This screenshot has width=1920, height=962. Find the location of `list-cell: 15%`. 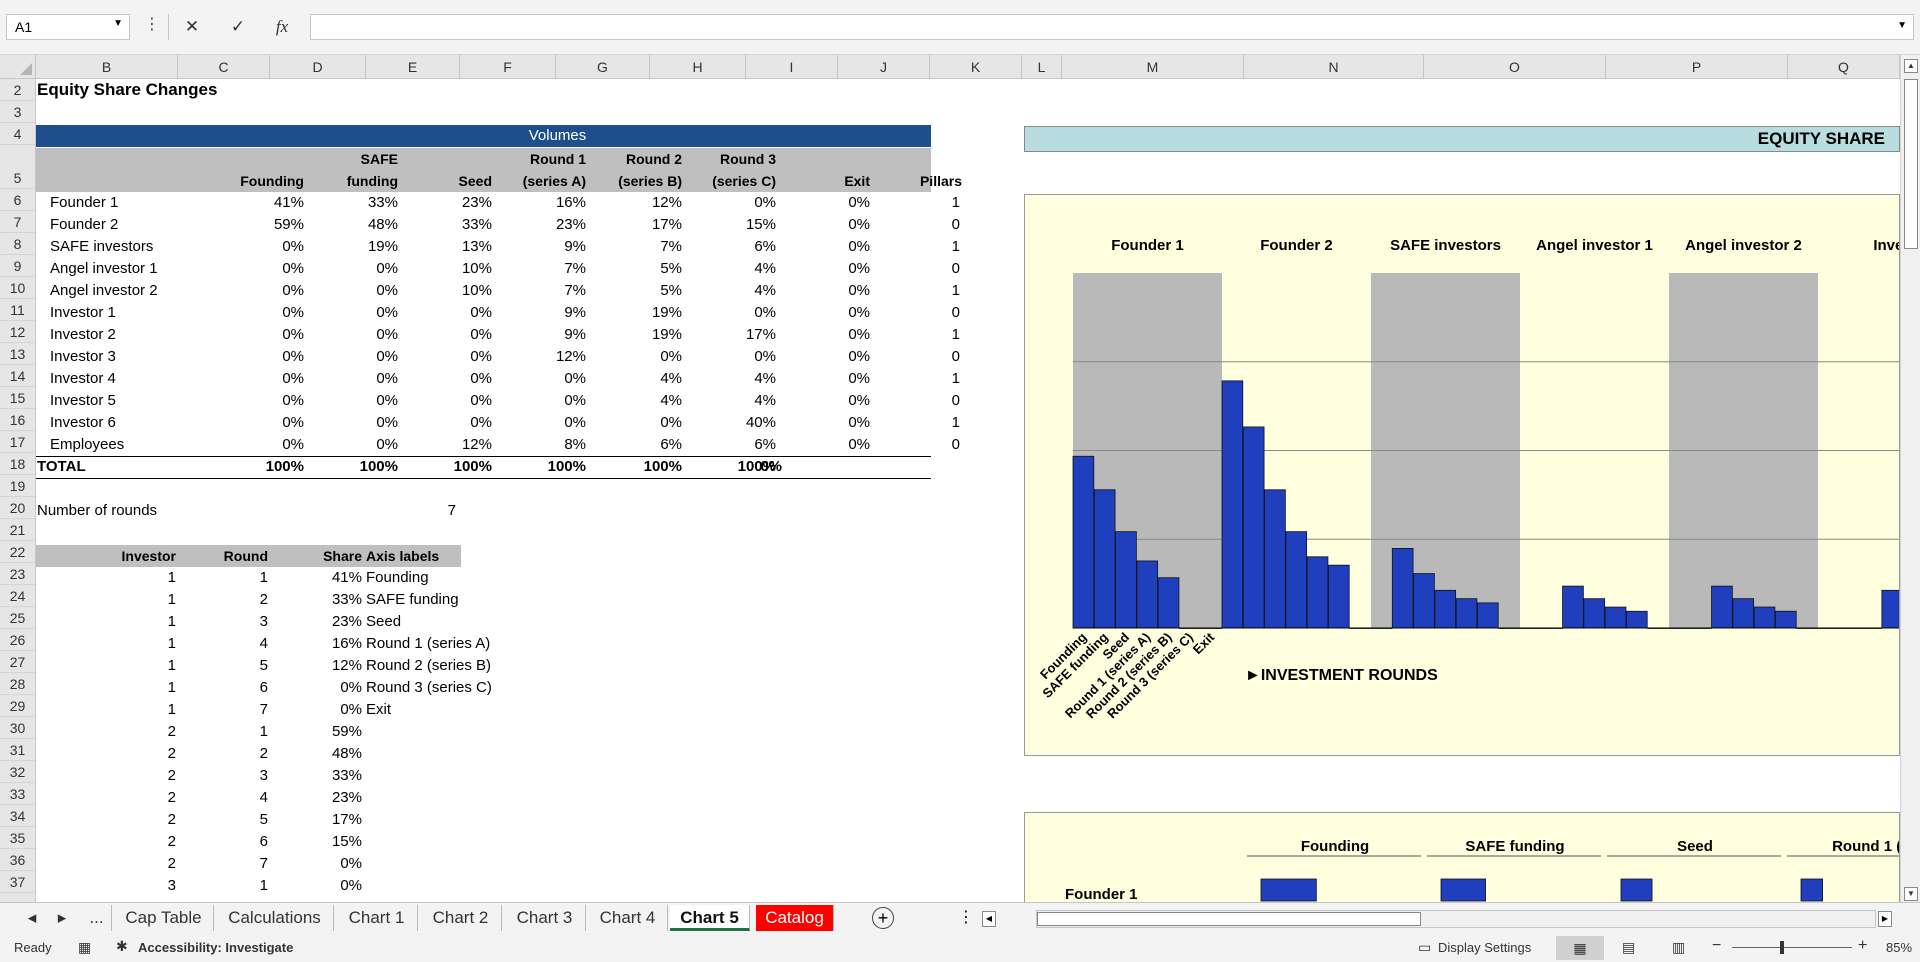

list-cell: 15% is located at coordinates (317, 842).